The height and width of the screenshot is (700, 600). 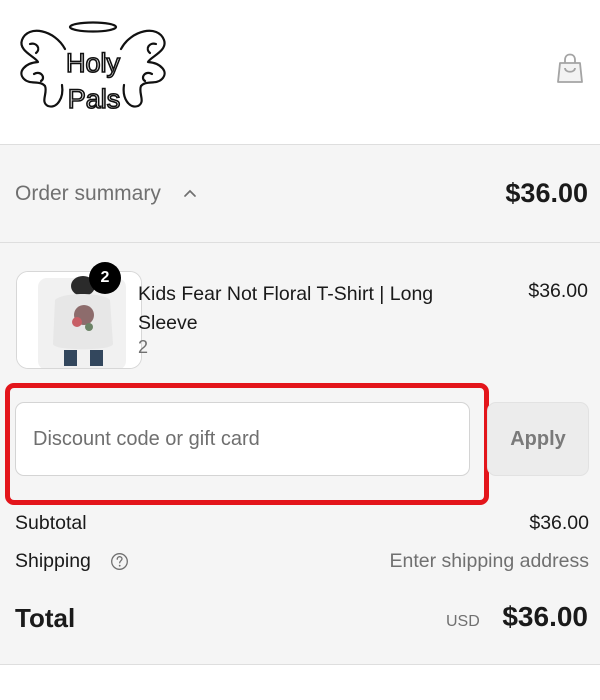 I want to click on logo-mark: Holy Pals, so click(x=93, y=68).